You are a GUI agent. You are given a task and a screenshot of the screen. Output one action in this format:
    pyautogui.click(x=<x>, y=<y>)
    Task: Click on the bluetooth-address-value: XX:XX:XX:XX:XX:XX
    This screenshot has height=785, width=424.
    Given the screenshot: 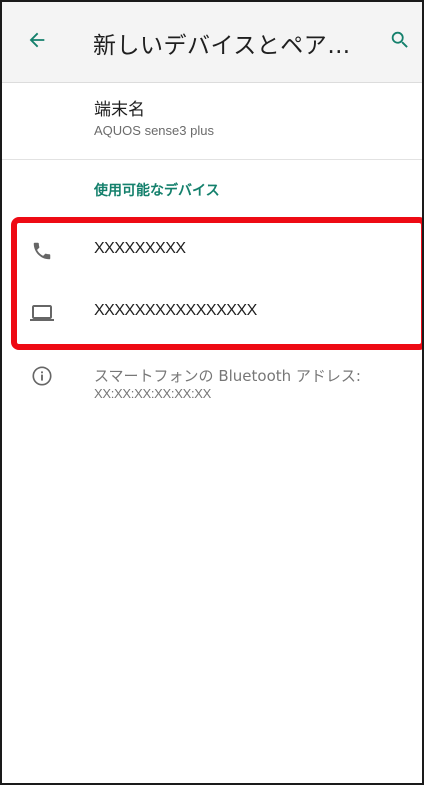 What is the action you would take?
    pyautogui.click(x=153, y=393)
    